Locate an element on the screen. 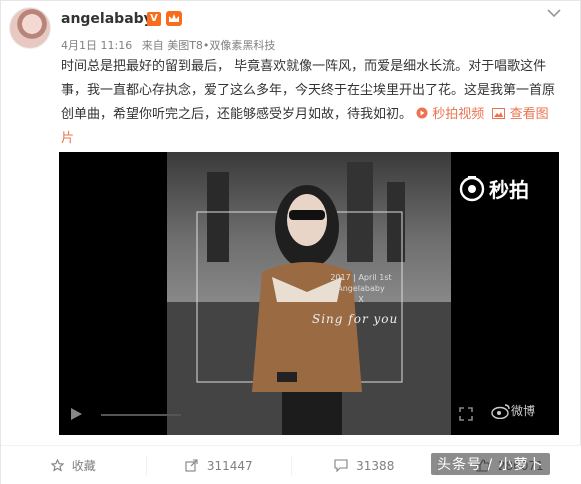 The height and width of the screenshot is (484, 581). miaopai-label: 秒拍 is located at coordinates (509, 190).